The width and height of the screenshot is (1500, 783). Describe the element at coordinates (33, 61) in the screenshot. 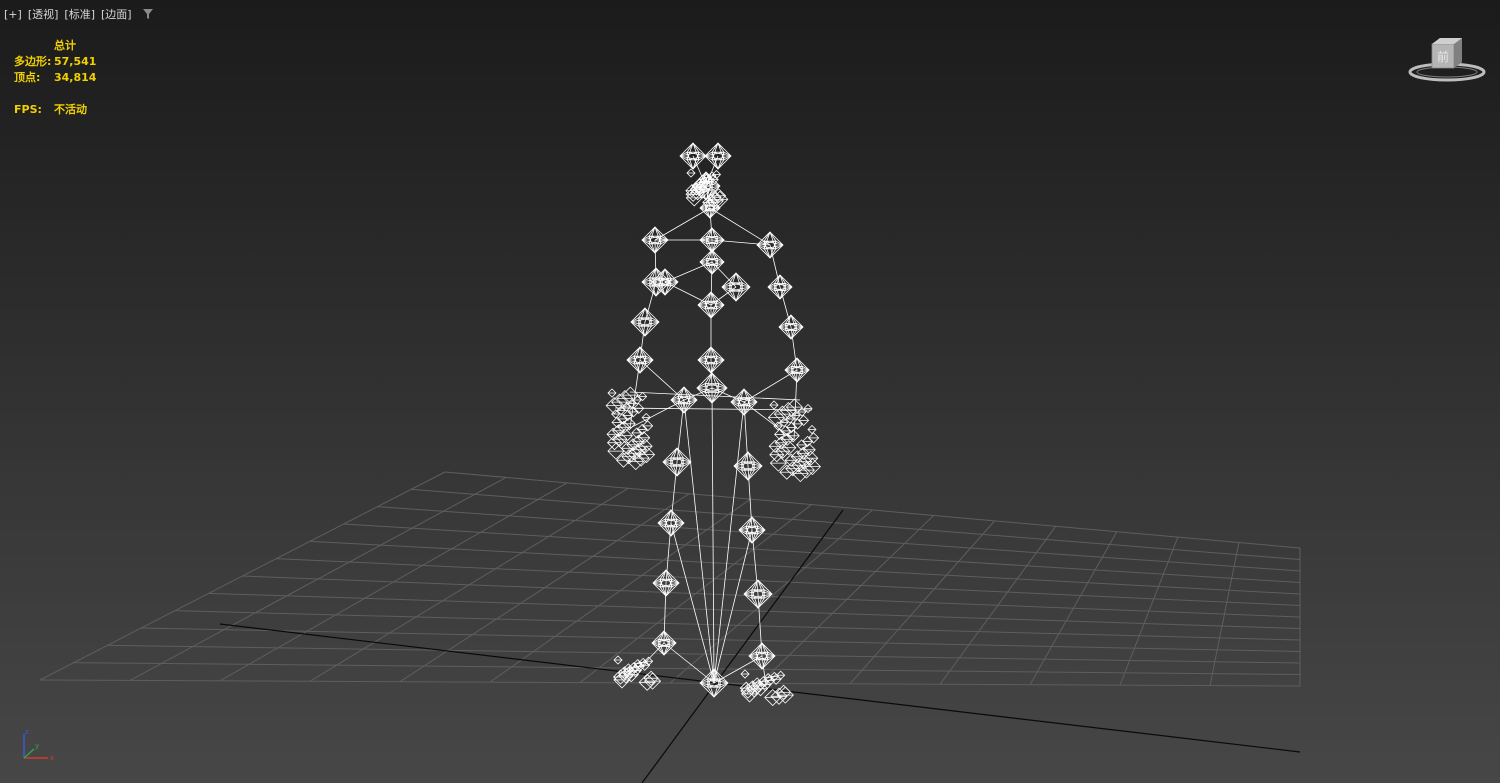

I see `polygons-label: 多边形:` at that location.